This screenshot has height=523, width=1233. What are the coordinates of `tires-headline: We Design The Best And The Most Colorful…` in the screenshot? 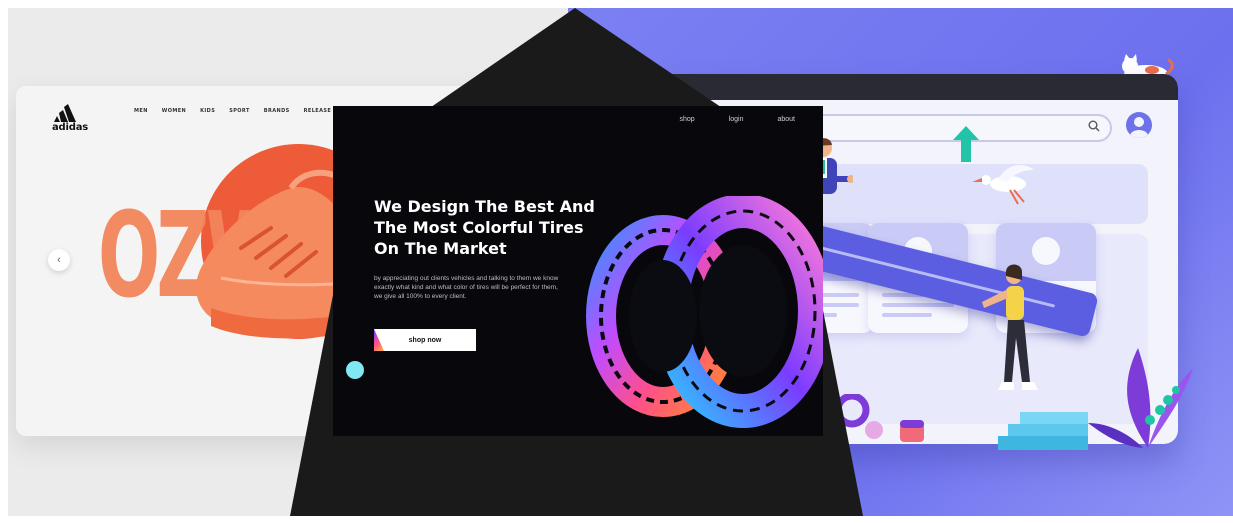 It's located at (484, 227).